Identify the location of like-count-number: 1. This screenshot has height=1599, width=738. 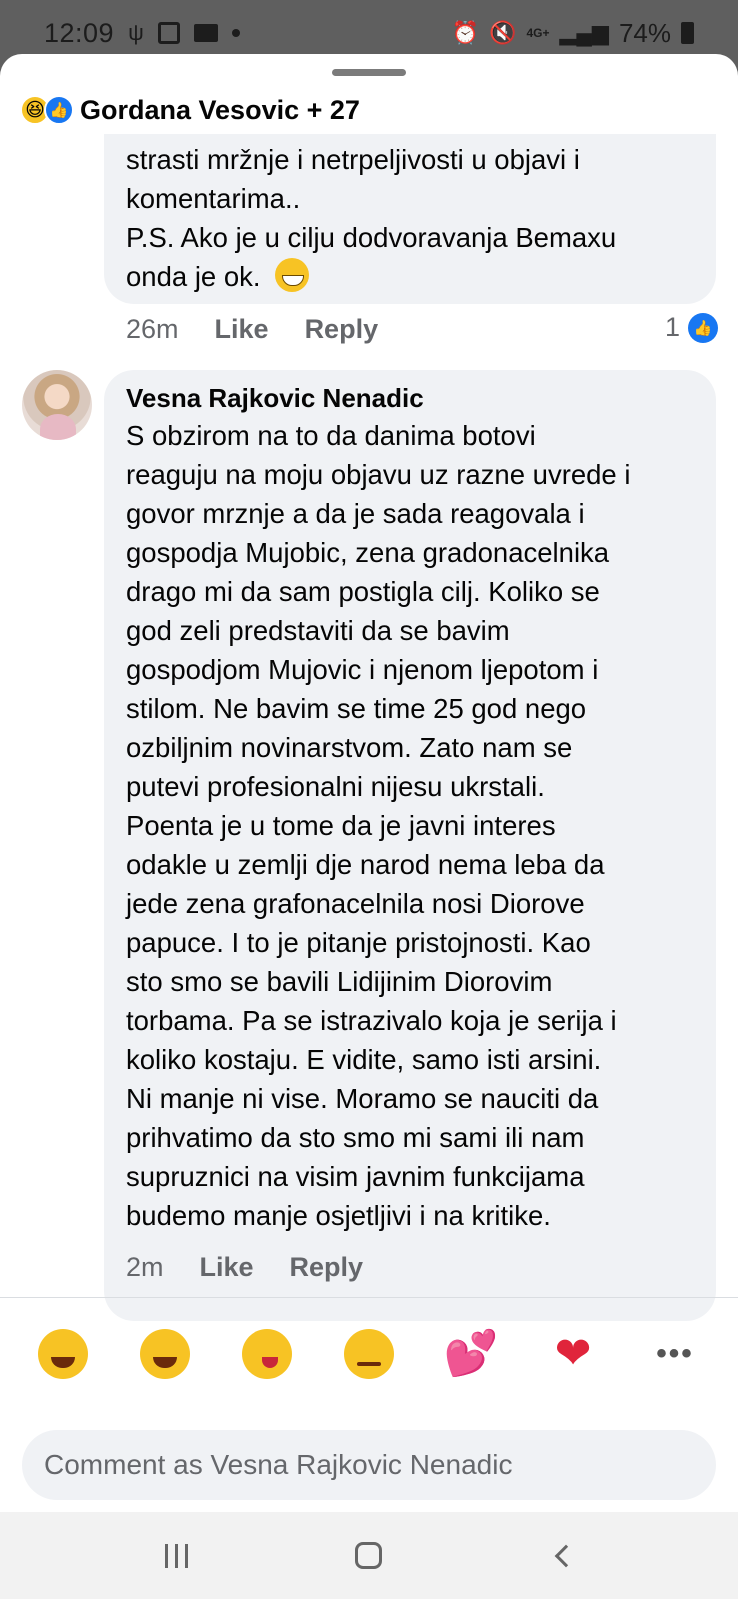
(672, 327).